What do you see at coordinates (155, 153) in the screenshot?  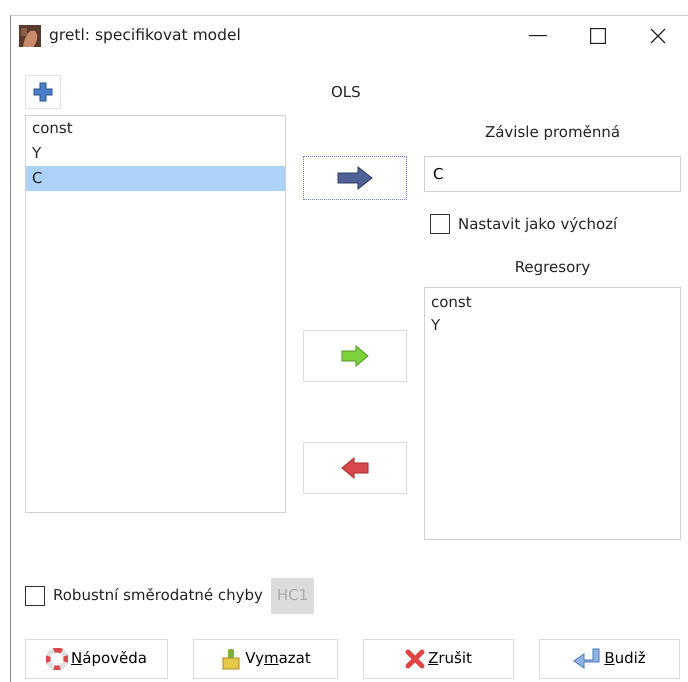 I see `variable-item: Y` at bounding box center [155, 153].